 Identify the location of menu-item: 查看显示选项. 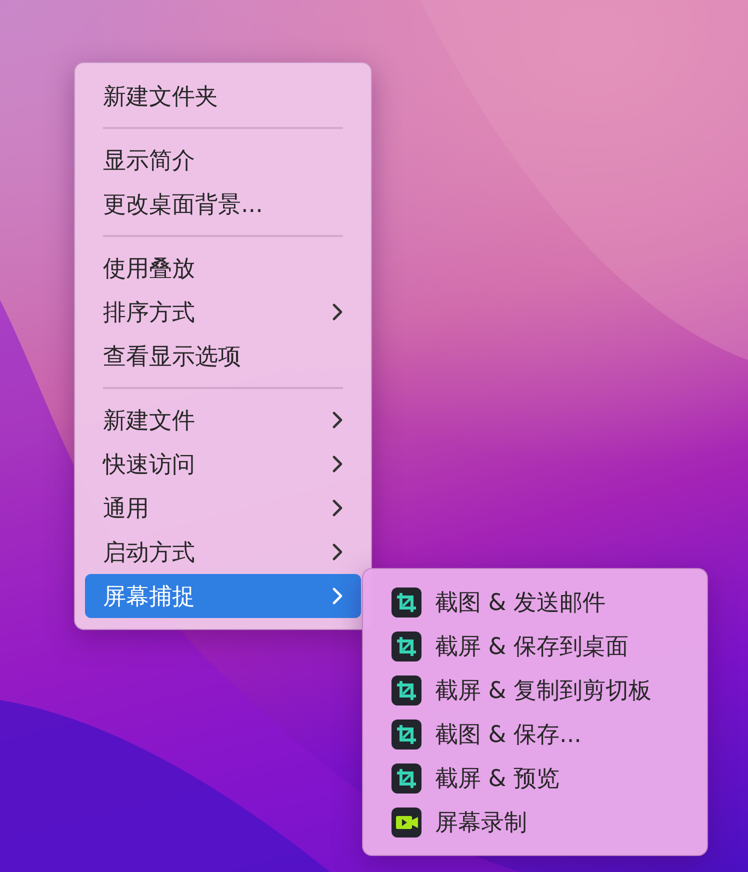
(223, 356).